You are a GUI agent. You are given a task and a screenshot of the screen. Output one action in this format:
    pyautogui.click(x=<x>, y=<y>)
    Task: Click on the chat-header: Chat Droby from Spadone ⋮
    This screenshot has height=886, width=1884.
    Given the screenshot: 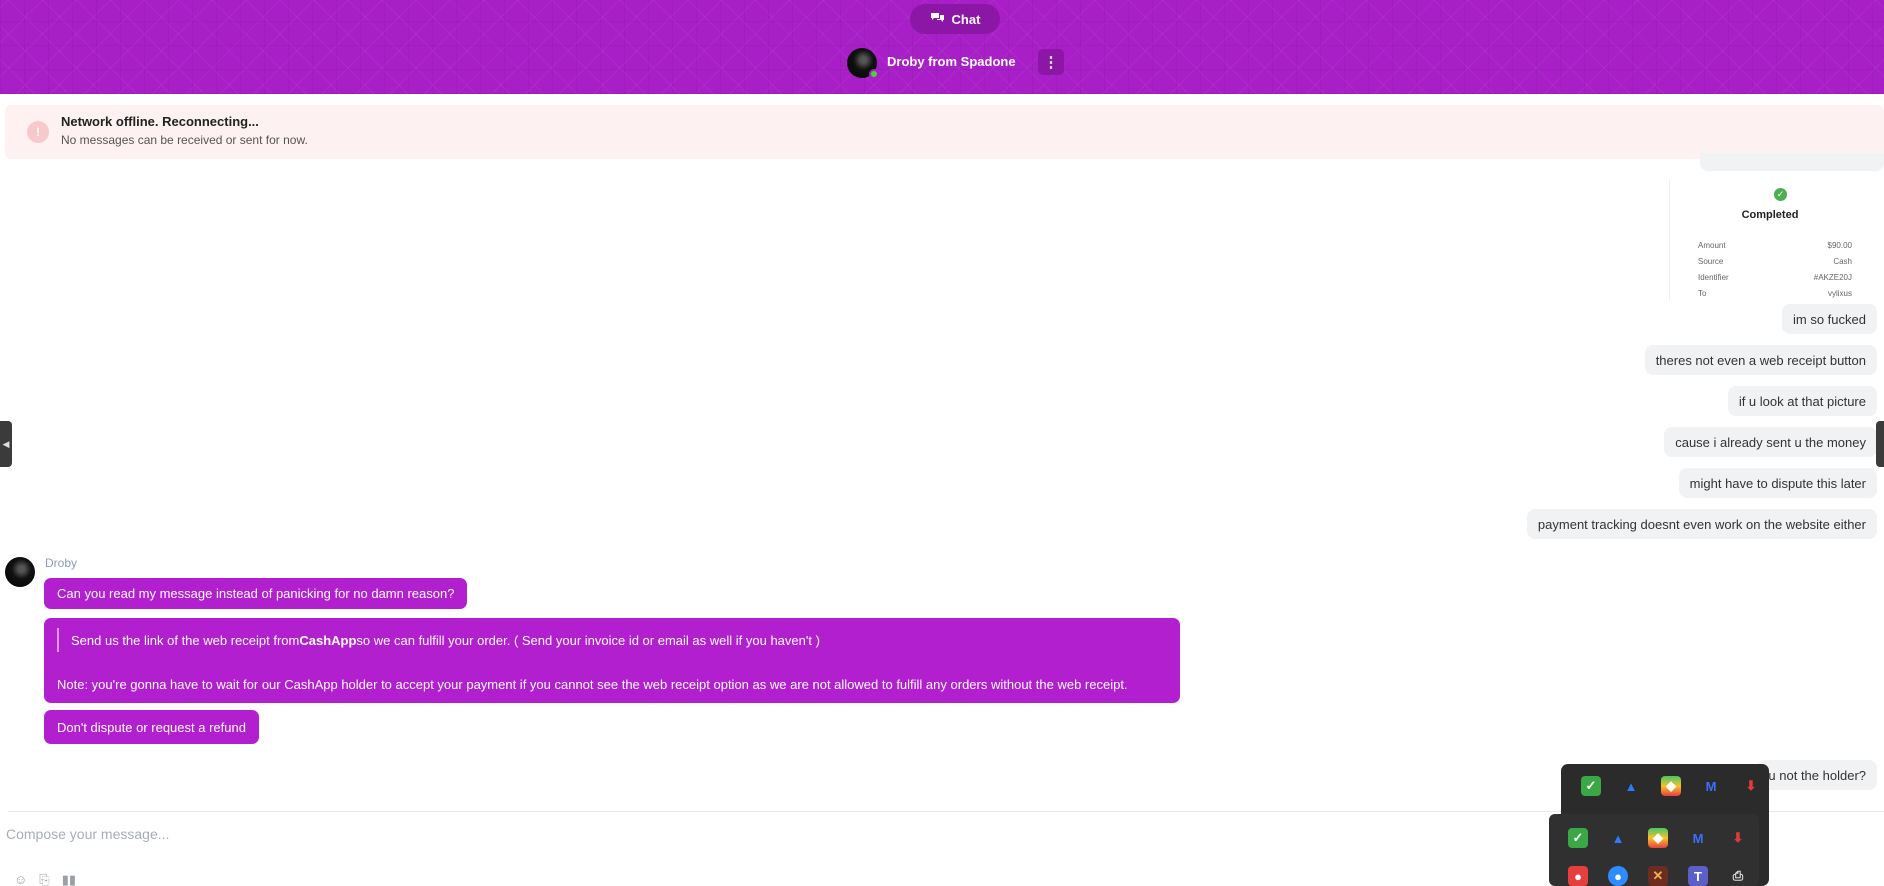 What is the action you would take?
    pyautogui.click(x=942, y=47)
    